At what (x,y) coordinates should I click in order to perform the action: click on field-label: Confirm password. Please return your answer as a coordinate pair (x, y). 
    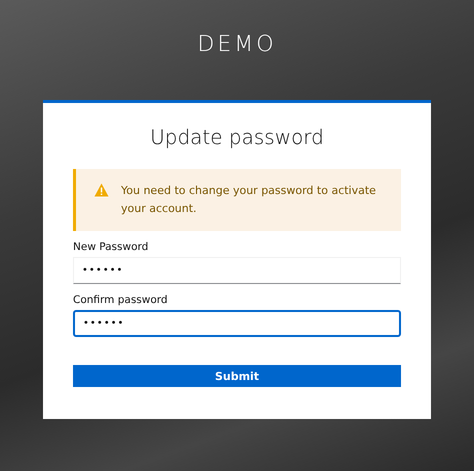
    Looking at the image, I should click on (121, 300).